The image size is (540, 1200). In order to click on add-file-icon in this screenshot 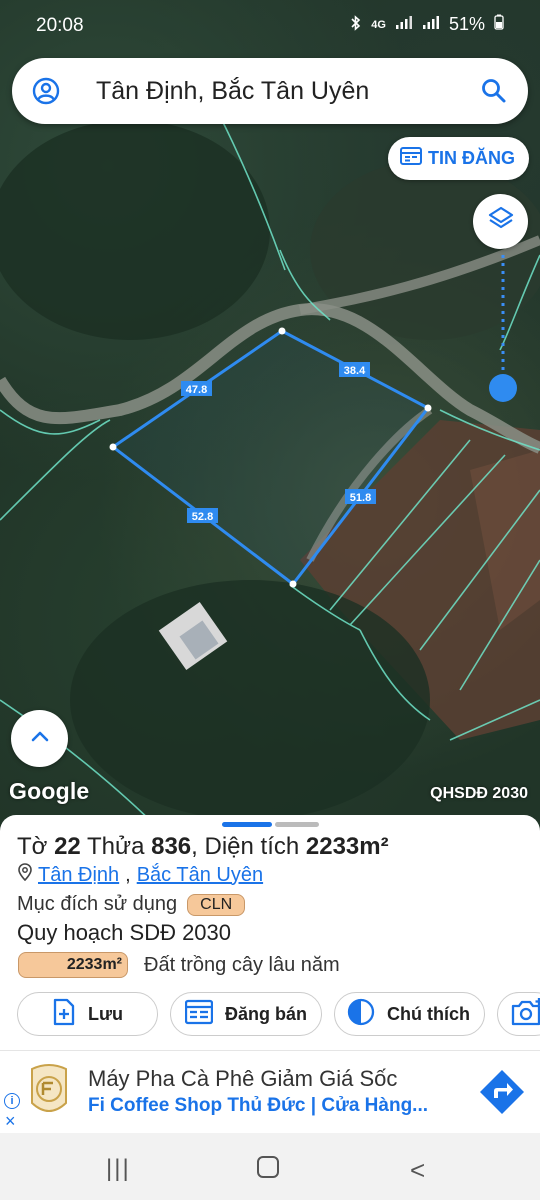, I will do `click(64, 1014)`.